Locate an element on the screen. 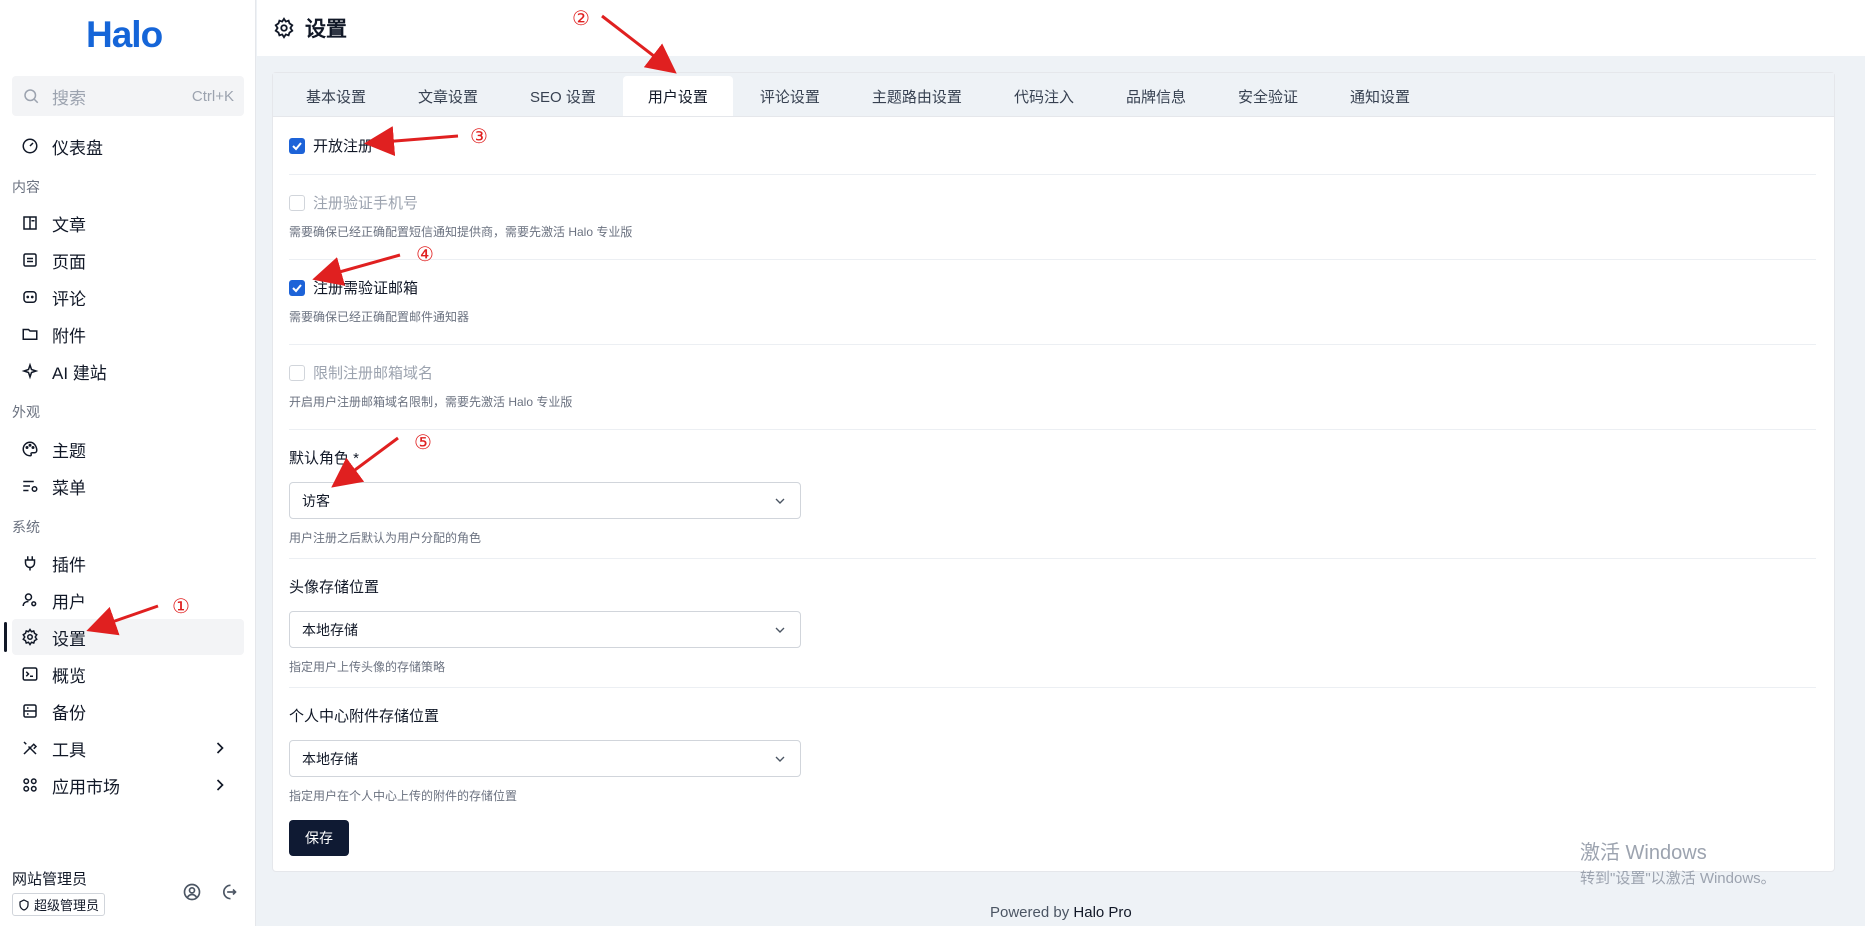 This screenshot has height=926, width=1865. sidebar-item-comments: 评论 is located at coordinates (128, 297).